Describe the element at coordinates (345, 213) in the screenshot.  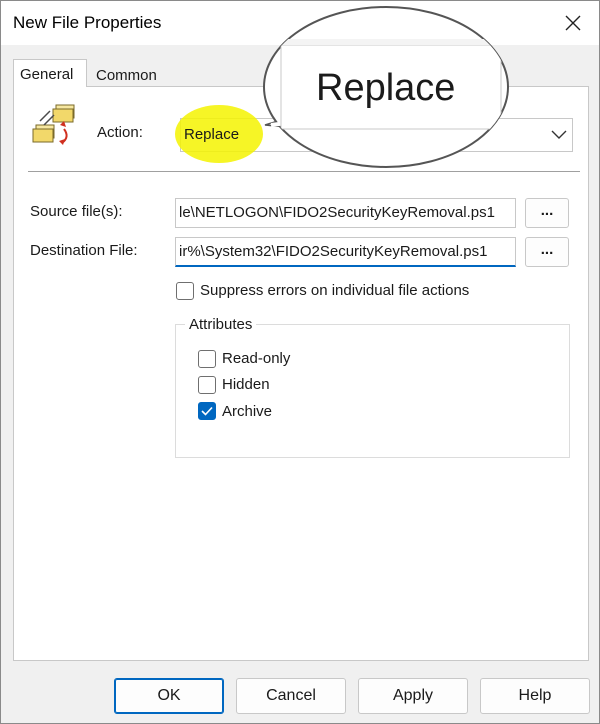
I see `source-files-input: le\NETLOGON\FIDO2SecurityKeyRemoval.ps1` at that location.